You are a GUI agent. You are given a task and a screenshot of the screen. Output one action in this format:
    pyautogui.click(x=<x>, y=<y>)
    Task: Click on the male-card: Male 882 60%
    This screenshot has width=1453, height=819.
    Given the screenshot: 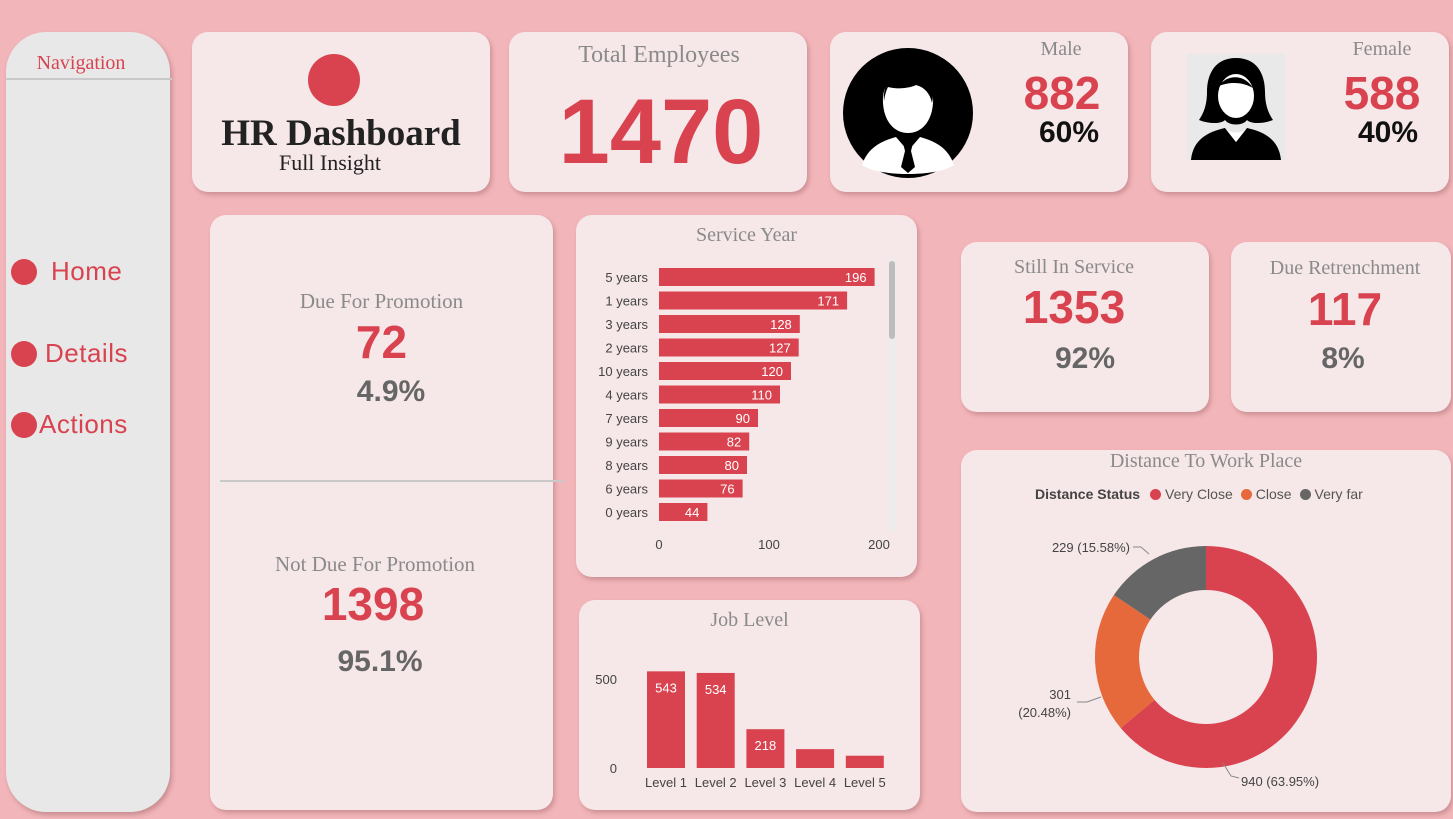 What is the action you would take?
    pyautogui.click(x=979, y=112)
    